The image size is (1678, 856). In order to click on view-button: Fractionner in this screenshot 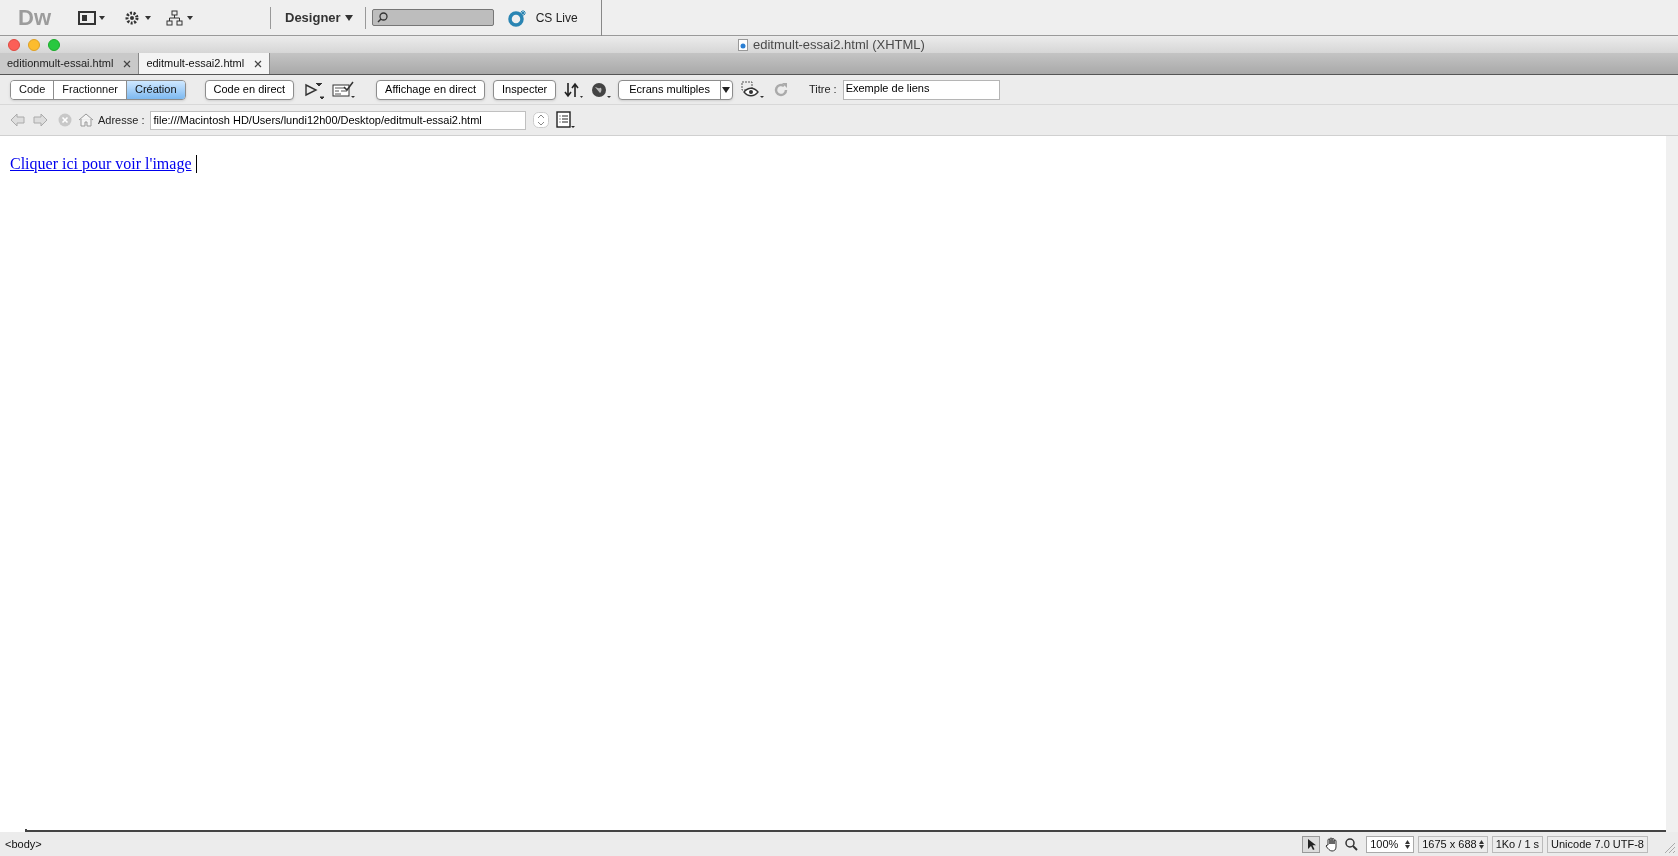, I will do `click(89, 89)`.